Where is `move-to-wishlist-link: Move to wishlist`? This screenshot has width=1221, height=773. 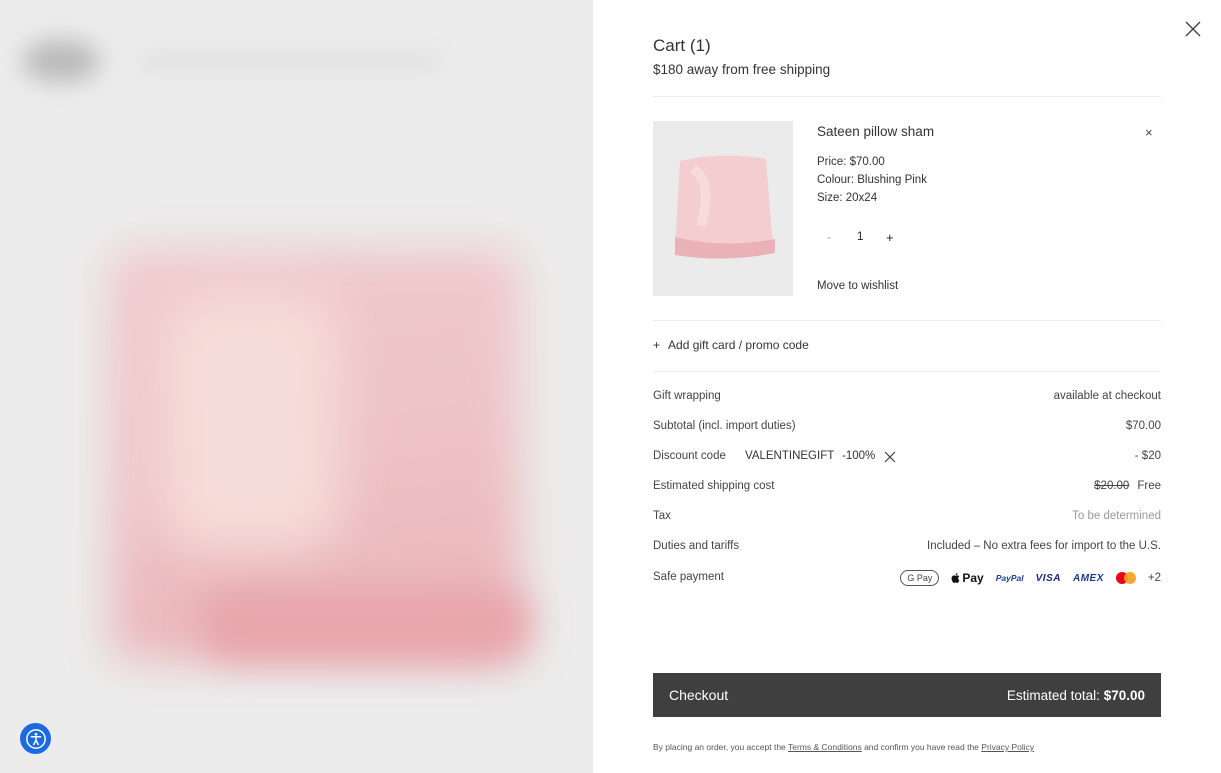
move-to-wishlist-link: Move to wishlist is located at coordinates (857, 286).